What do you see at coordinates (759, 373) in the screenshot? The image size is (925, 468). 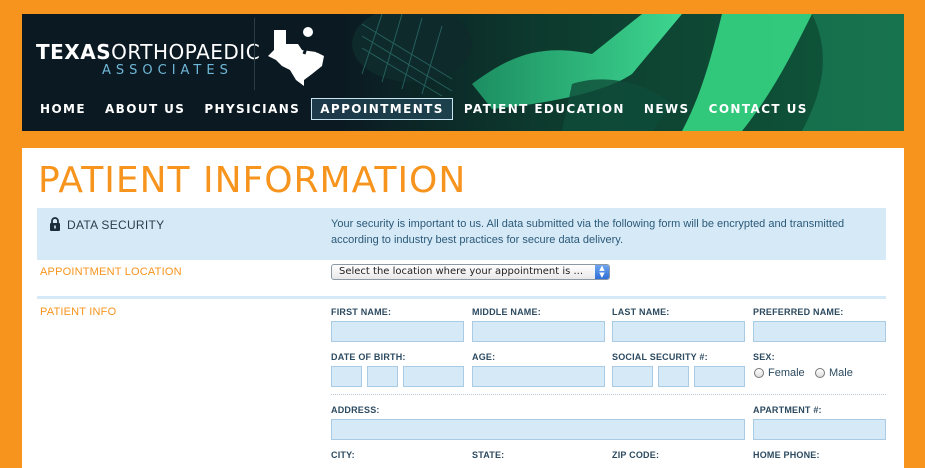 I see `sex-female-radio` at bounding box center [759, 373].